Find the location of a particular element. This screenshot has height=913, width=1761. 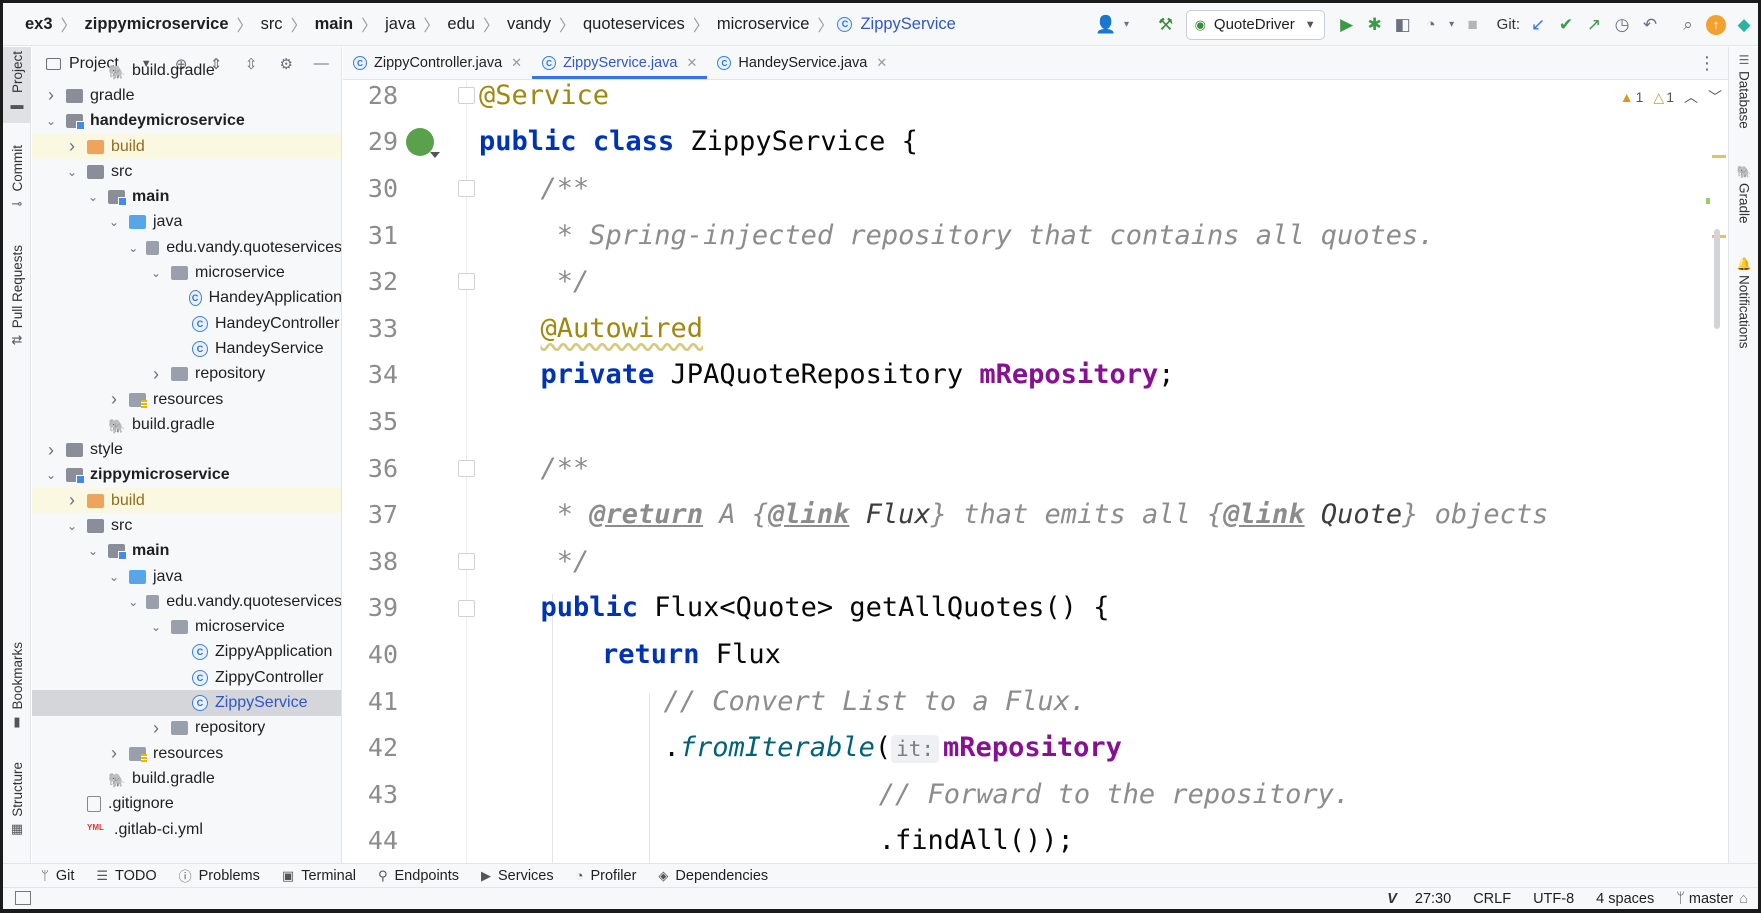

line-number: 35 is located at coordinates (370, 421).